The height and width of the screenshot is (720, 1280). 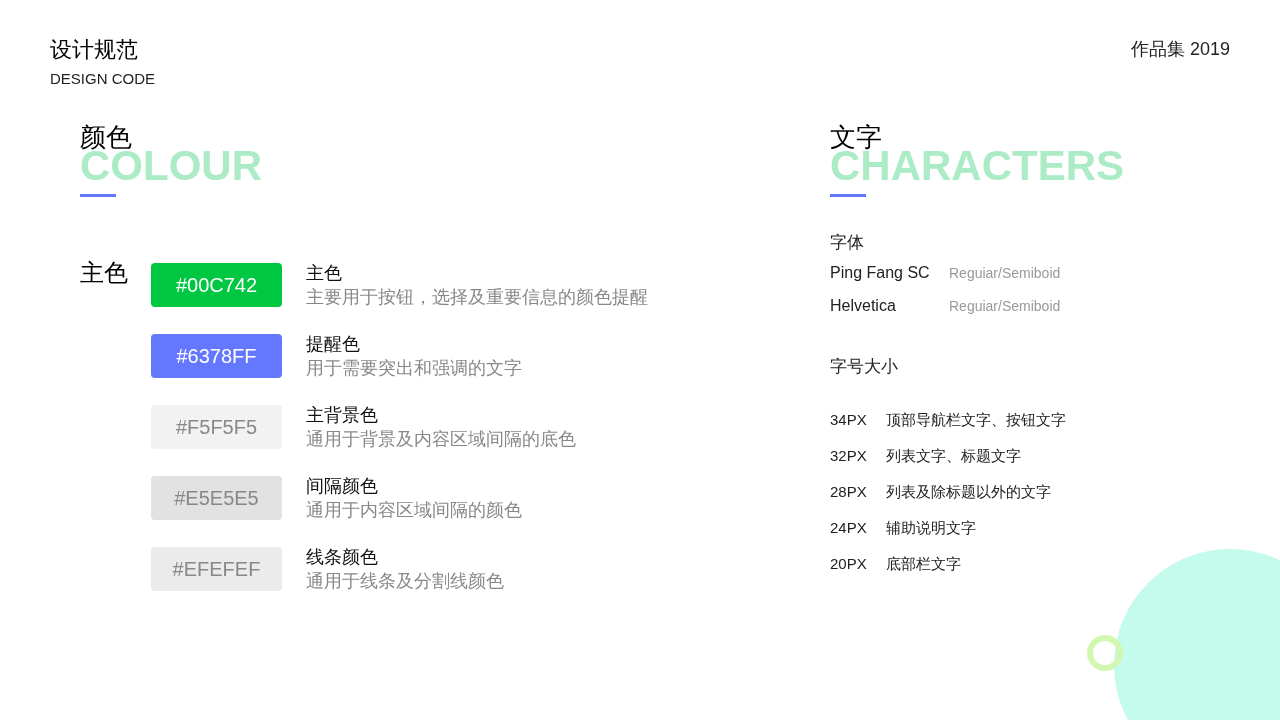 I want to click on color-swatch: #00C742, so click(x=216, y=285).